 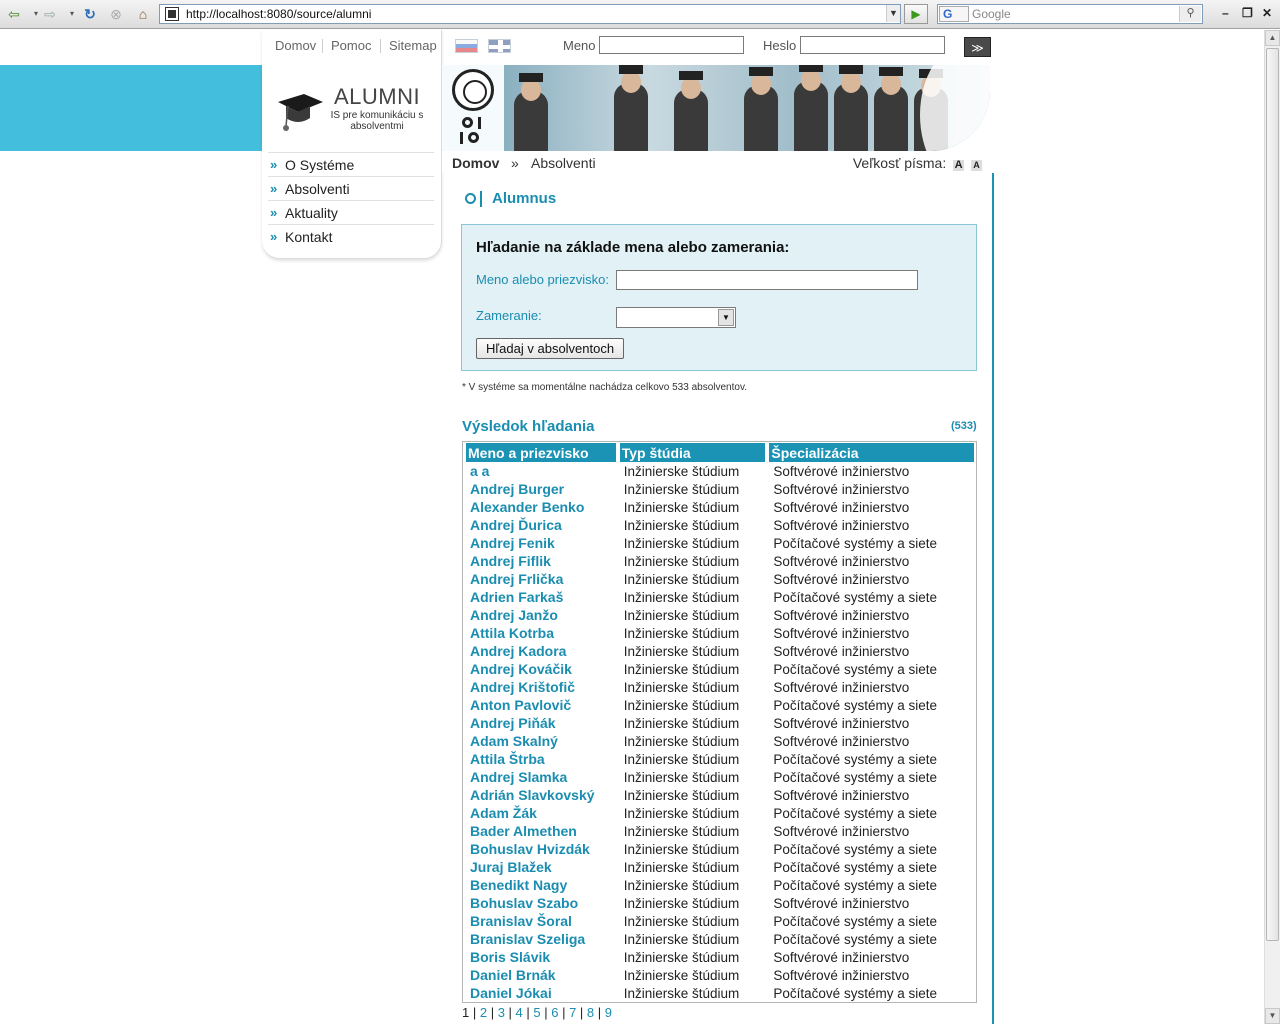 I want to click on alumnus-name-link: Andrej Burger, so click(x=542, y=489).